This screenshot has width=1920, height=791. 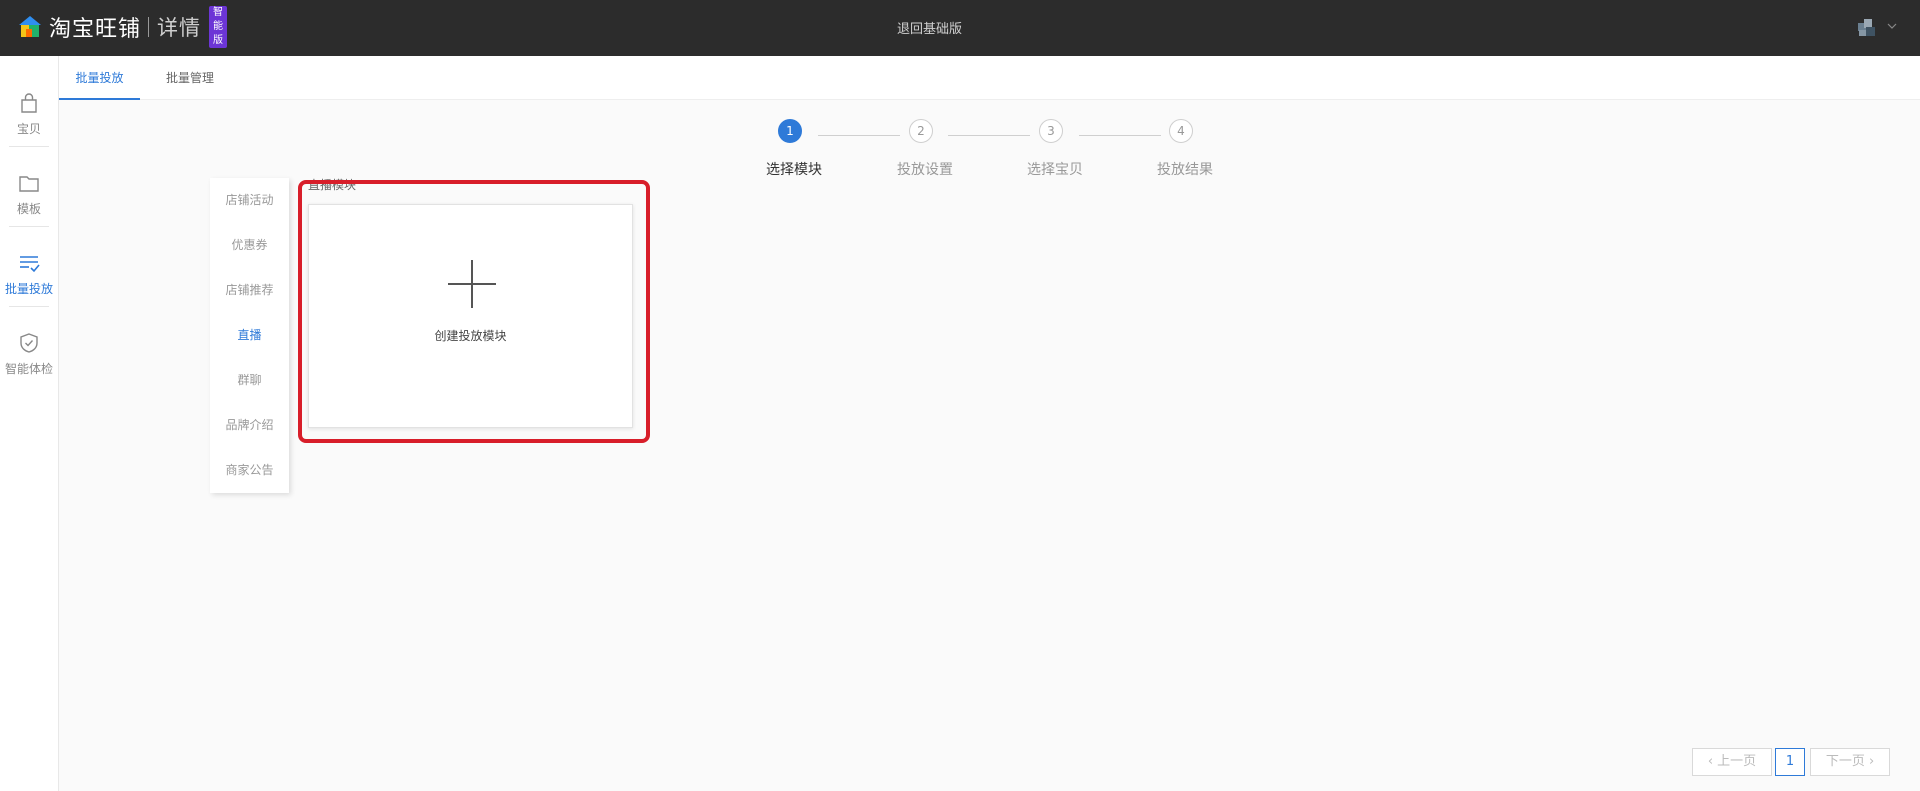 I want to click on step-3-number: 3, so click(x=1051, y=131).